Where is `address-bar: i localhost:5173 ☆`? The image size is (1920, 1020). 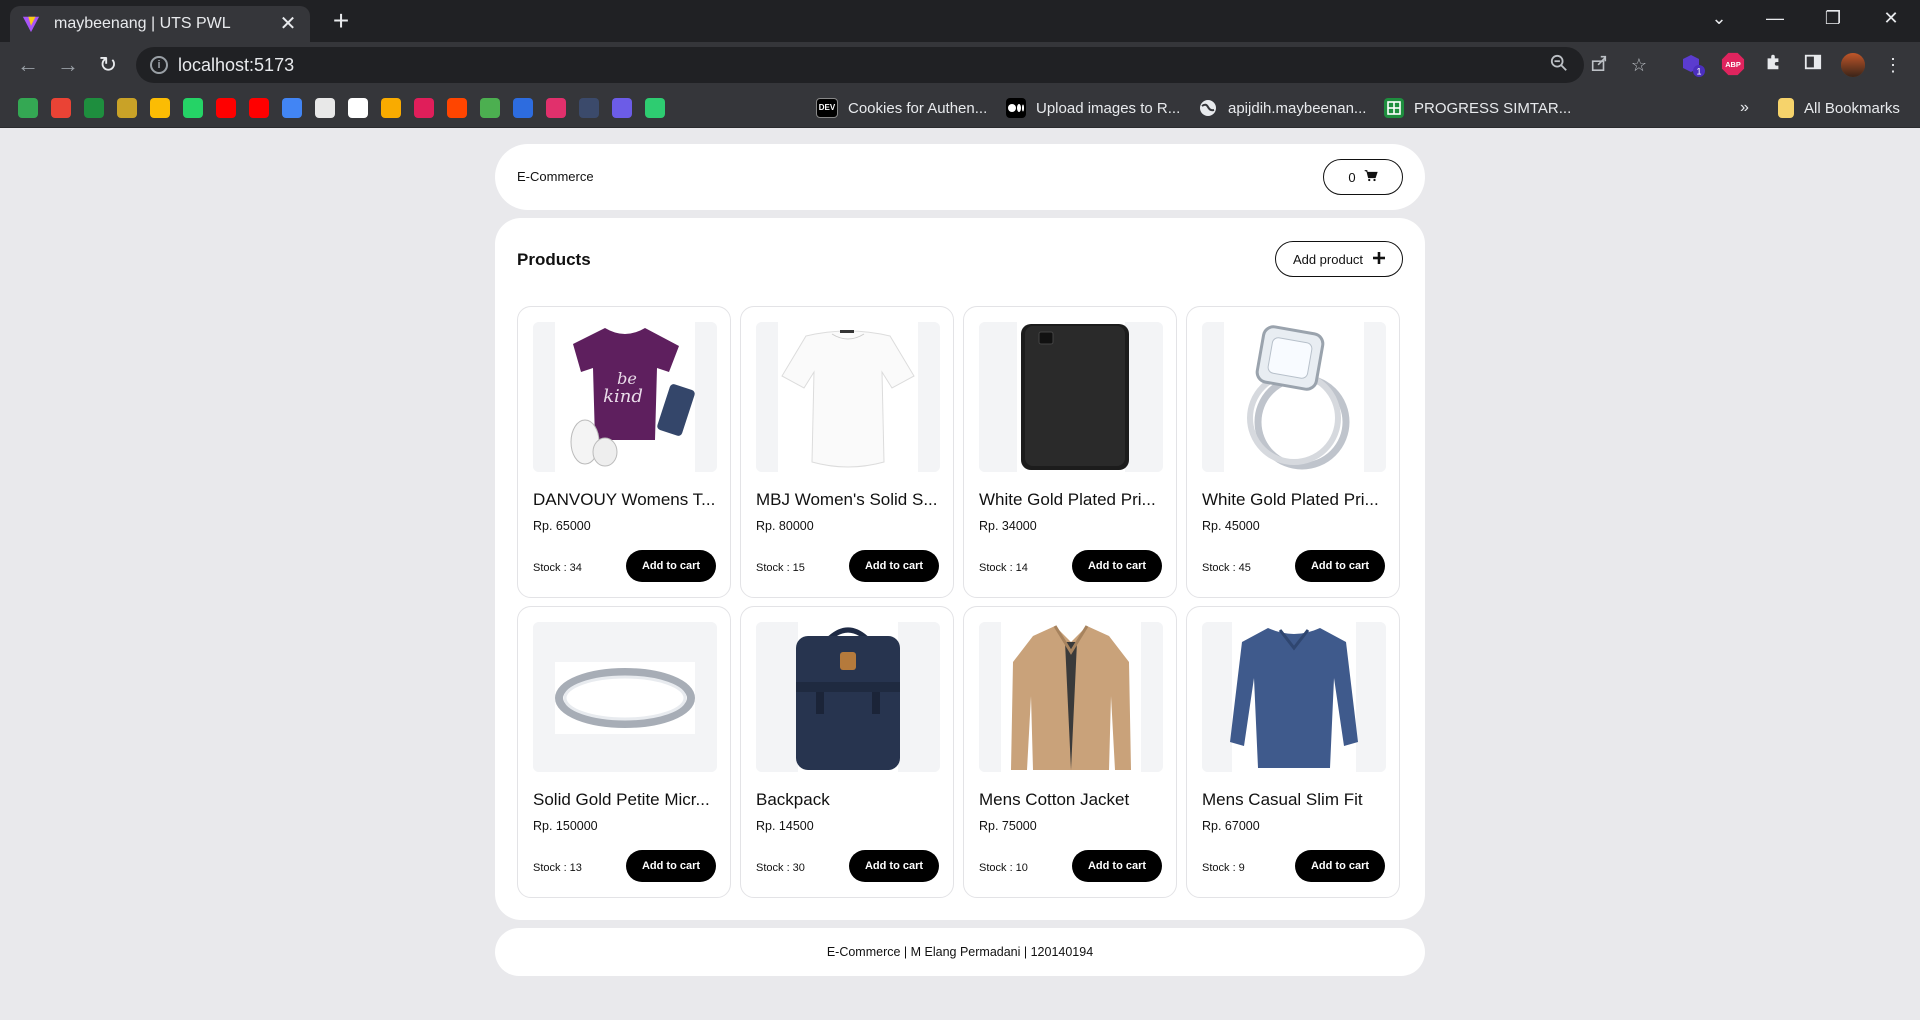 address-bar: i localhost:5173 ☆ is located at coordinates (891, 65).